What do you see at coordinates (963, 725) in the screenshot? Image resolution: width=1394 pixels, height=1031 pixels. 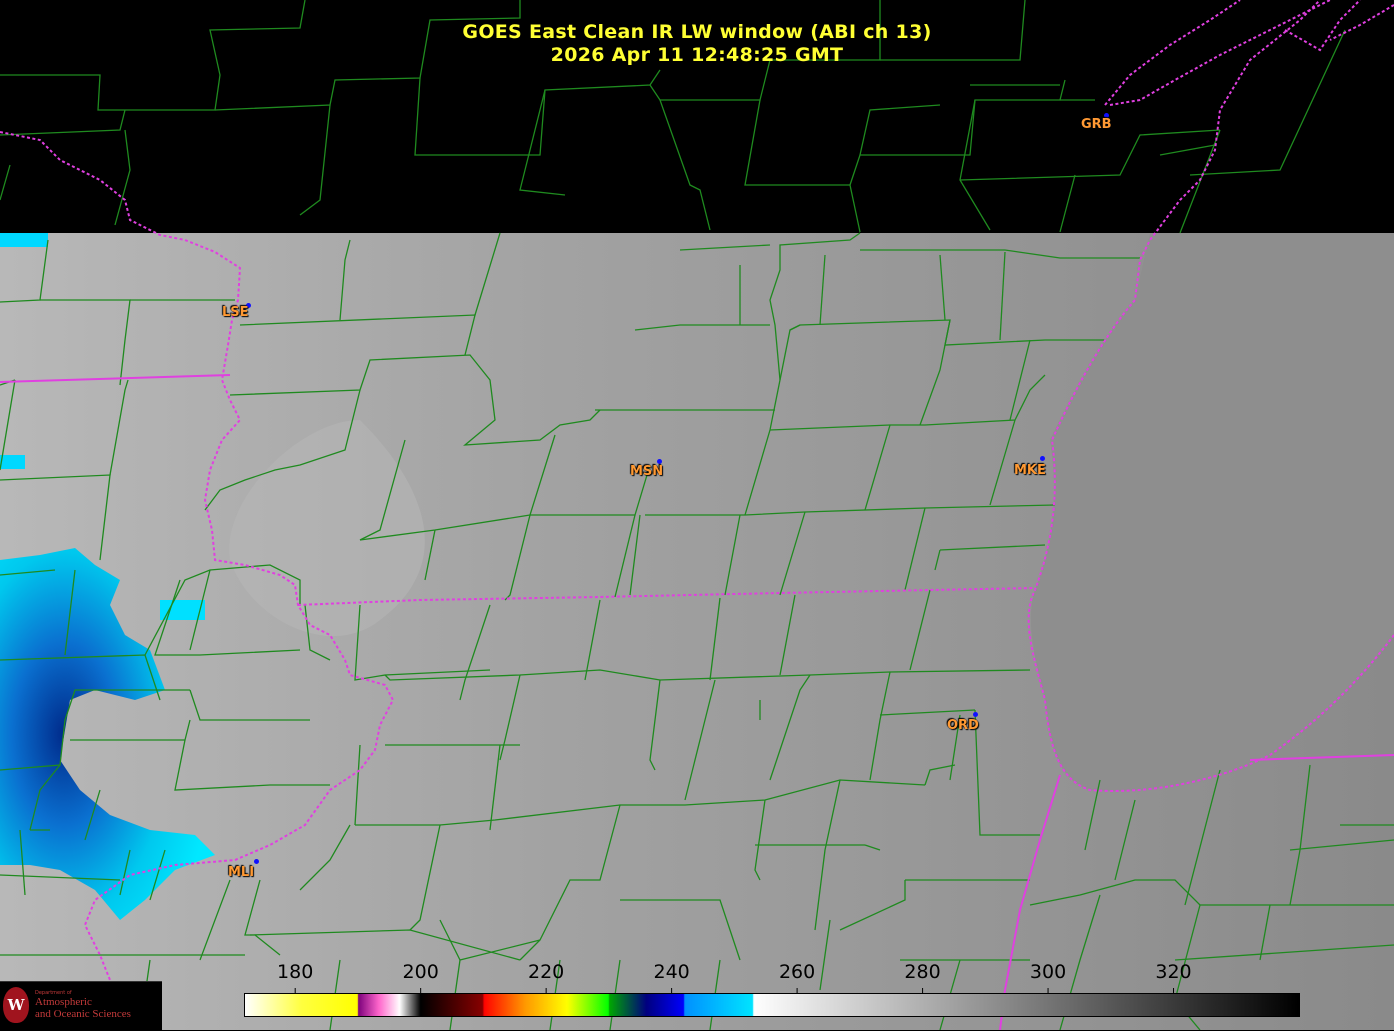 I see `station-label-ord: ORD` at bounding box center [963, 725].